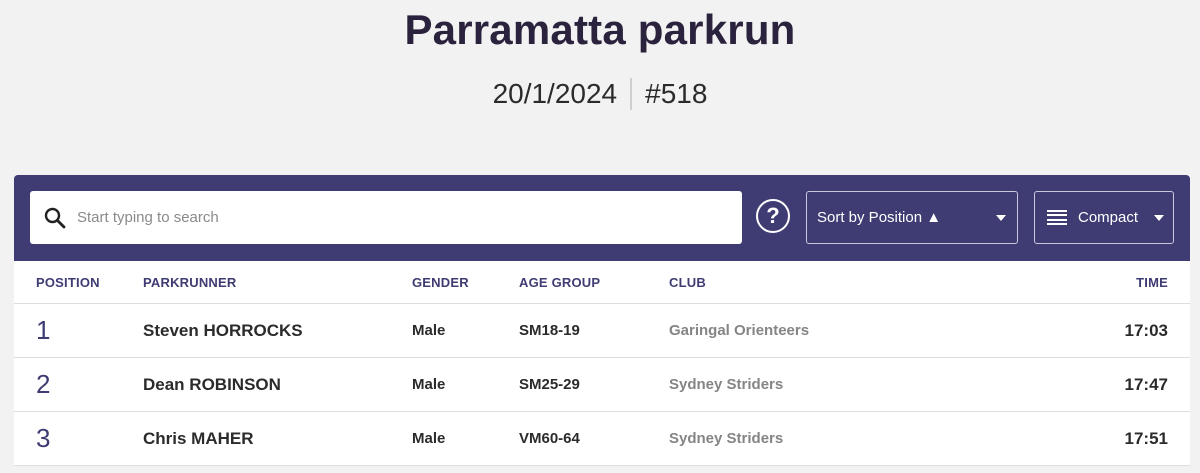 This screenshot has height=473, width=1200. I want to click on help-icon: ?, so click(773, 215).